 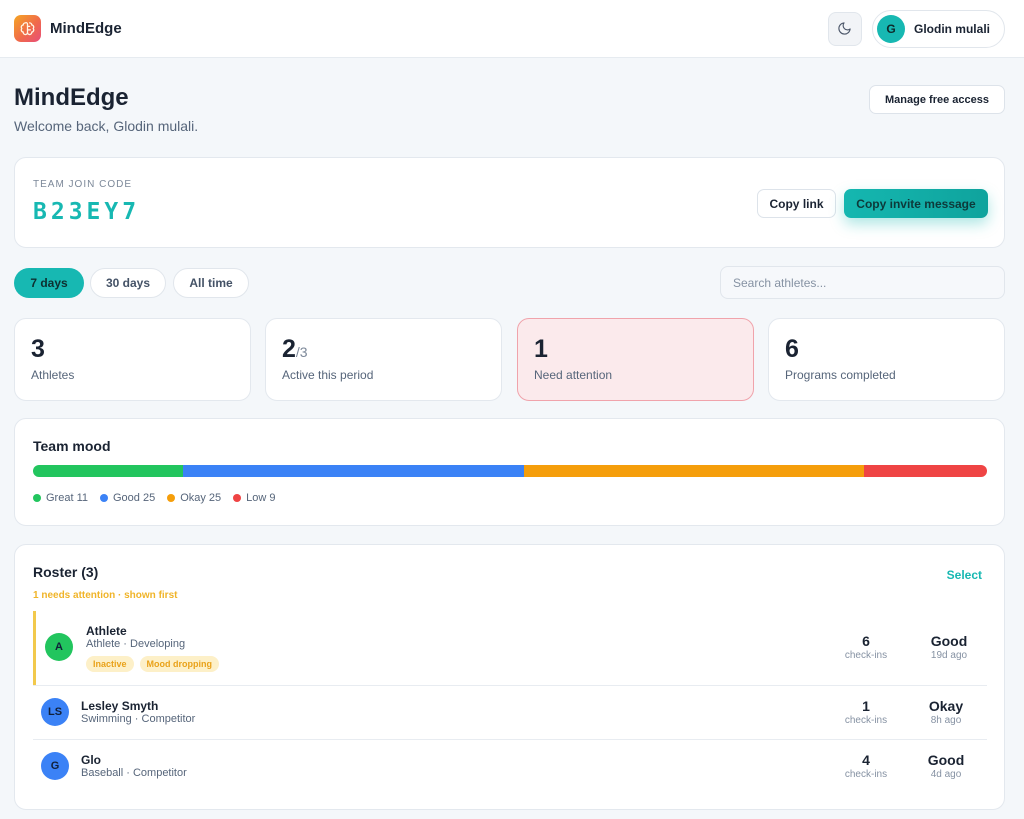 What do you see at coordinates (886, 359) in the screenshot?
I see `stat-programs: 6 Programs completed` at bounding box center [886, 359].